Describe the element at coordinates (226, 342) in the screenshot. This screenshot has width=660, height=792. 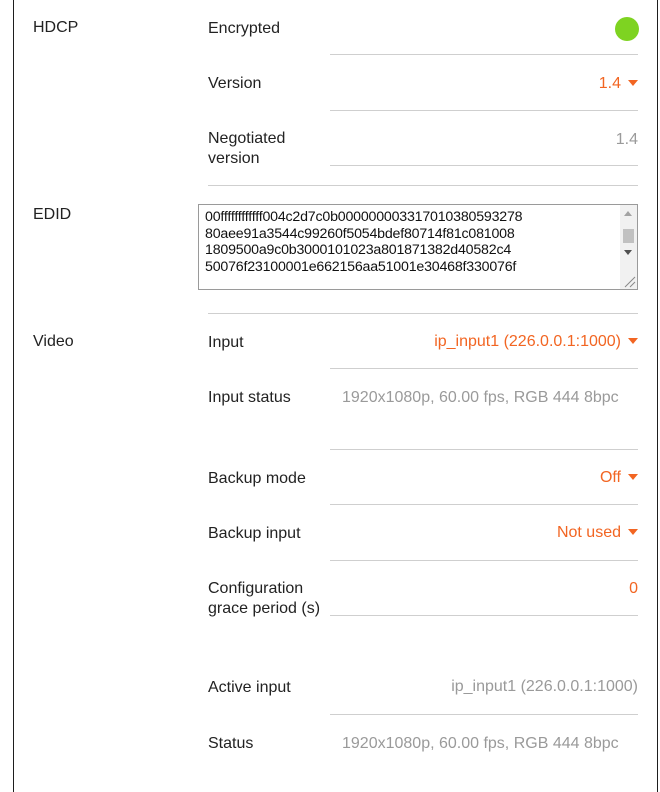
I see `input-label: Input` at that location.